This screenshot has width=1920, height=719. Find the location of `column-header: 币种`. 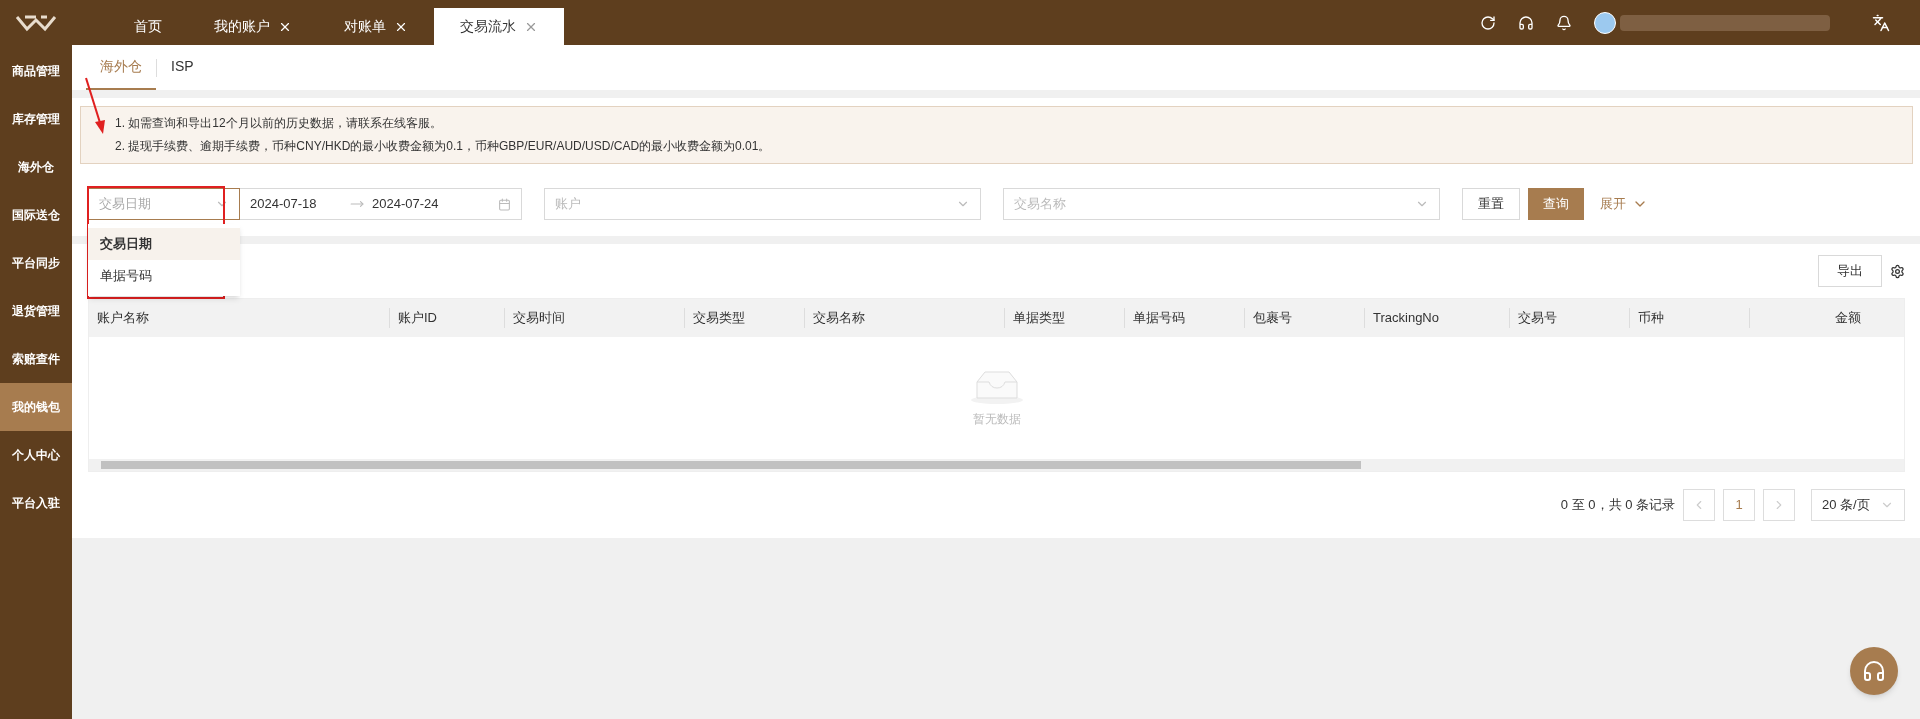

column-header: 币种 is located at coordinates (1651, 318).